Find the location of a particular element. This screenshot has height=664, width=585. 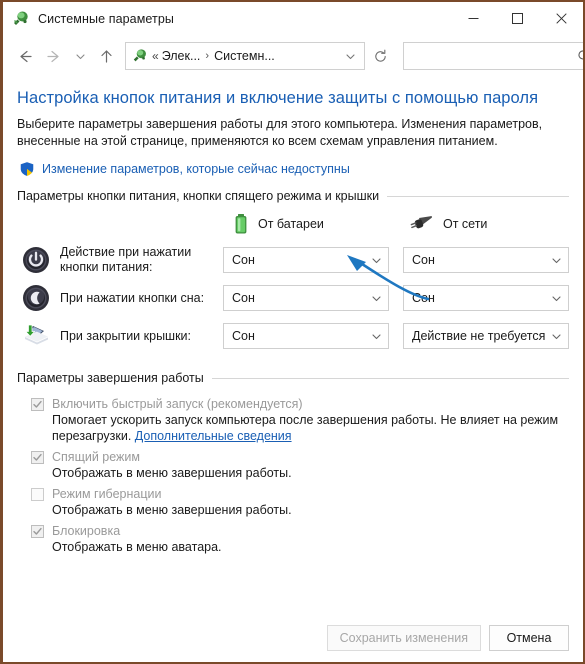

shutdown-group-label: Параметры завершения работы is located at coordinates (110, 378).